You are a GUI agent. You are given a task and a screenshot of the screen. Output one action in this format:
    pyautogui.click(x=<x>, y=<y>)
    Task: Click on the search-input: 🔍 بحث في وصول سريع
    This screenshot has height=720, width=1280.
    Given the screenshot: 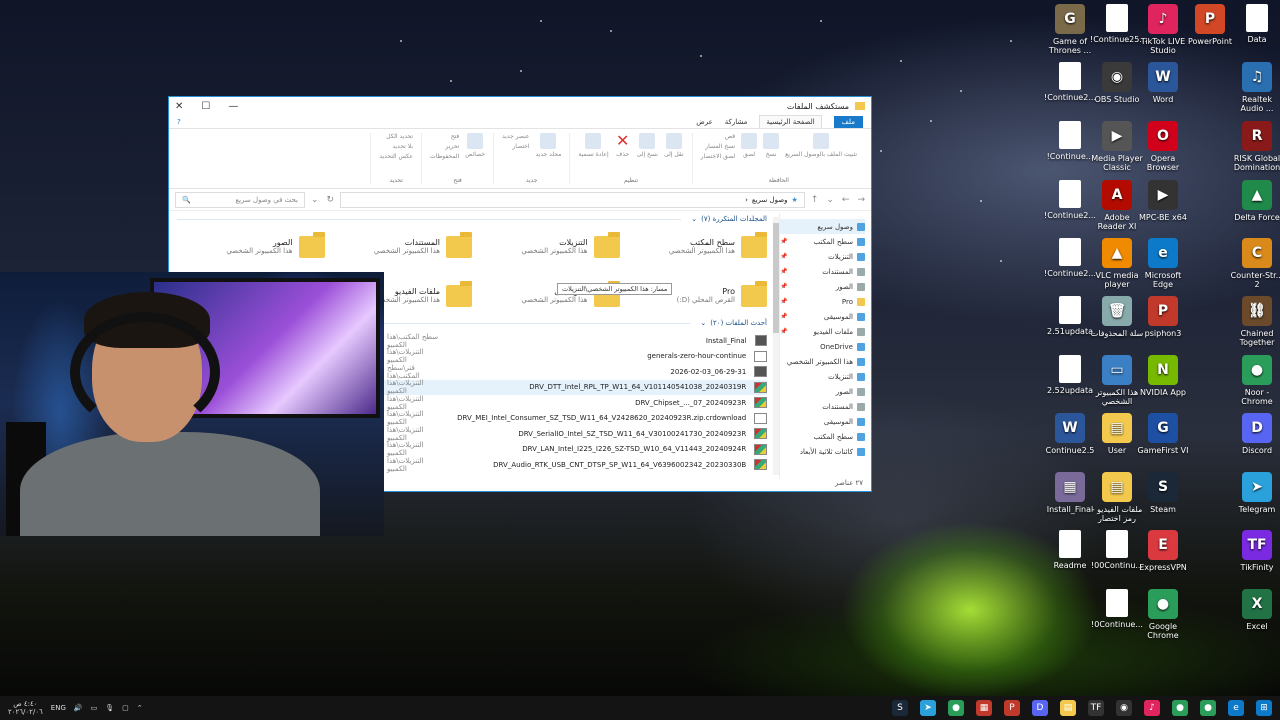 What is the action you would take?
    pyautogui.click(x=240, y=199)
    